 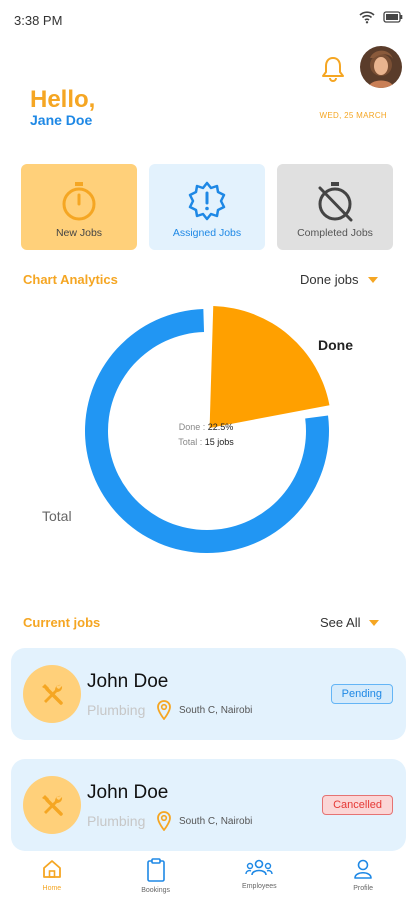 What do you see at coordinates (329, 279) in the screenshot?
I see `chart-filter-label: Done jobs` at bounding box center [329, 279].